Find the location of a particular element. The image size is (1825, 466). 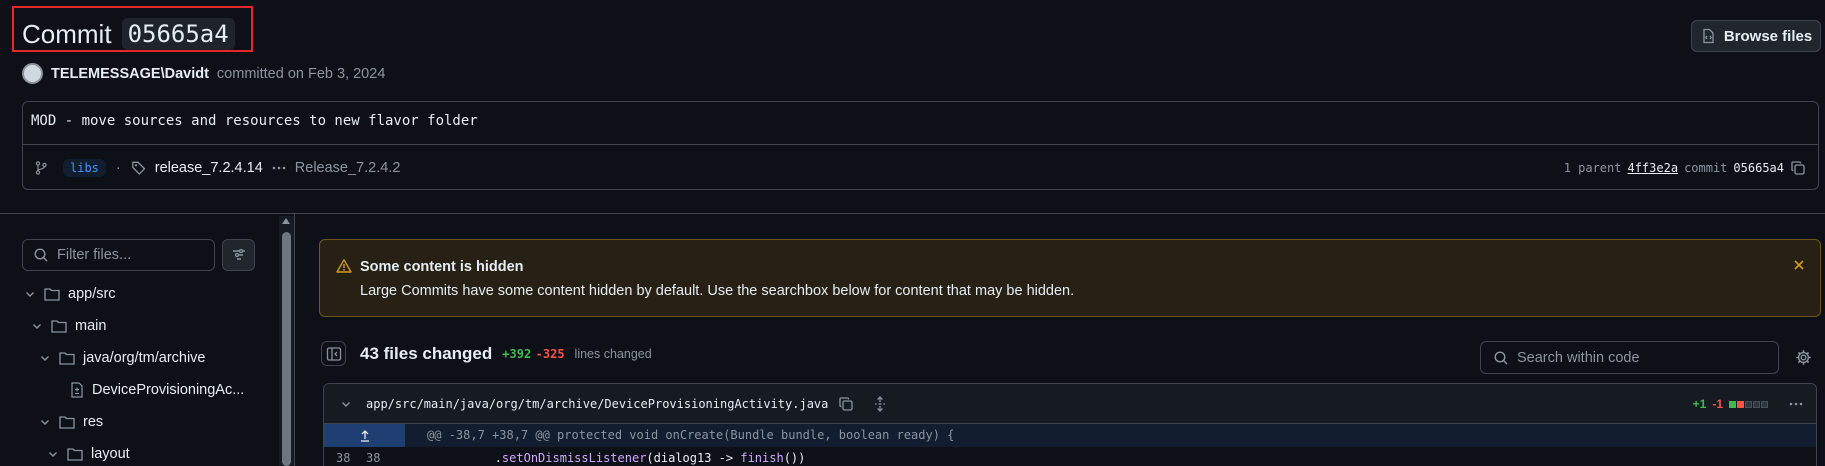

page-title: Commit 05665a4 is located at coordinates (128, 34).